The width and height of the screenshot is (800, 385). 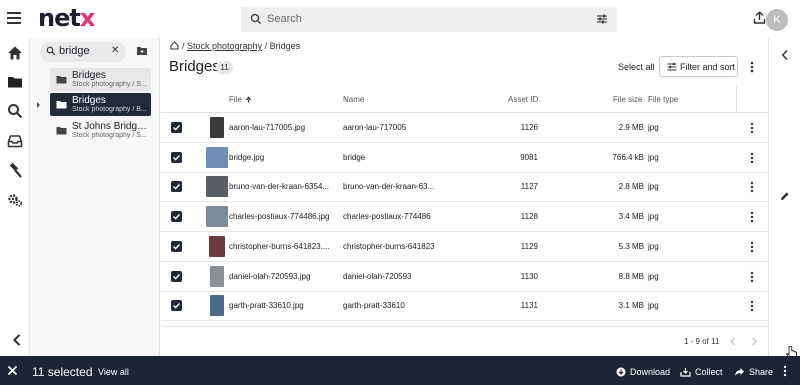 I want to click on settings-icon, so click(x=15, y=200).